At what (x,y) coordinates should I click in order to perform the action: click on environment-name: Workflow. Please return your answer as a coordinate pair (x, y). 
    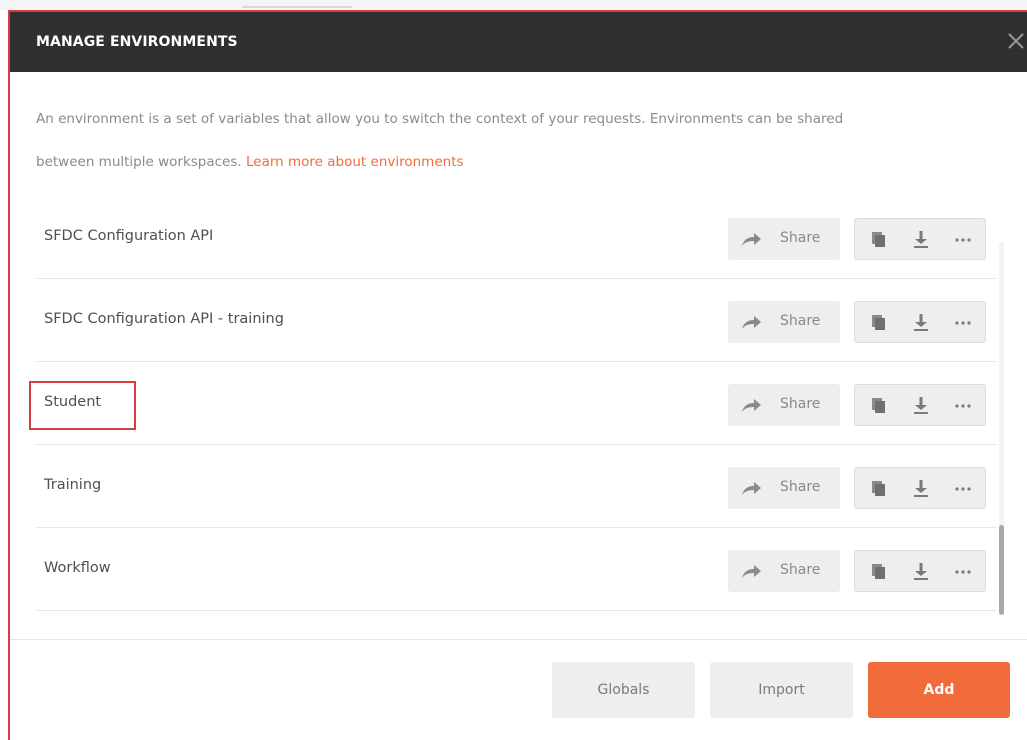
    Looking at the image, I should click on (77, 568).